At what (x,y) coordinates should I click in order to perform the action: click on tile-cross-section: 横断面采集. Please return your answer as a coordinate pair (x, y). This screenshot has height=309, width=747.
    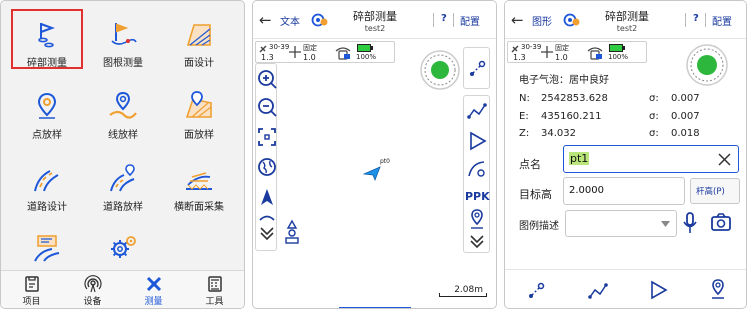
    Looking at the image, I should click on (199, 183).